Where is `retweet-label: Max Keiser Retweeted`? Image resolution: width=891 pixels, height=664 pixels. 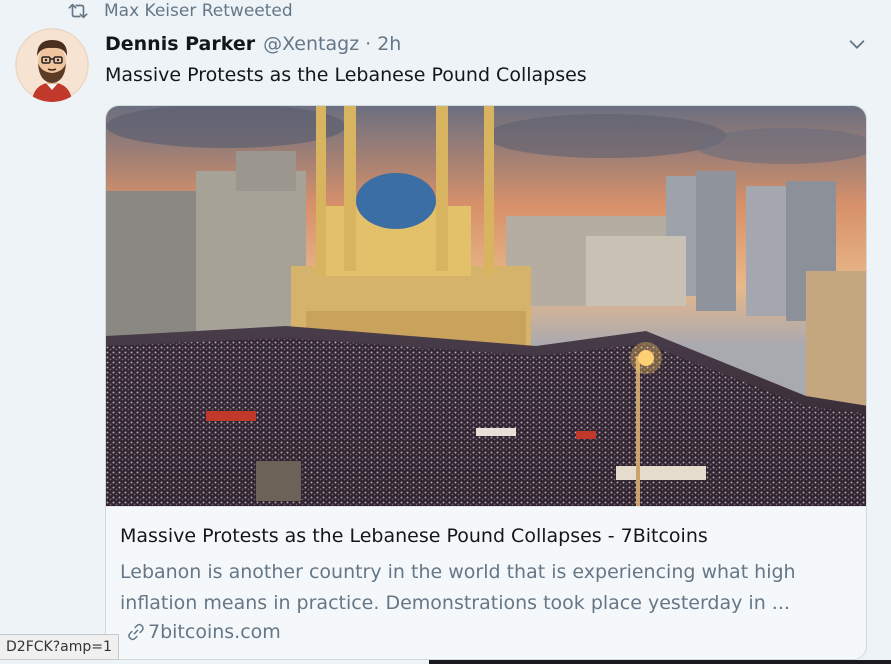 retweet-label: Max Keiser Retweeted is located at coordinates (198, 11).